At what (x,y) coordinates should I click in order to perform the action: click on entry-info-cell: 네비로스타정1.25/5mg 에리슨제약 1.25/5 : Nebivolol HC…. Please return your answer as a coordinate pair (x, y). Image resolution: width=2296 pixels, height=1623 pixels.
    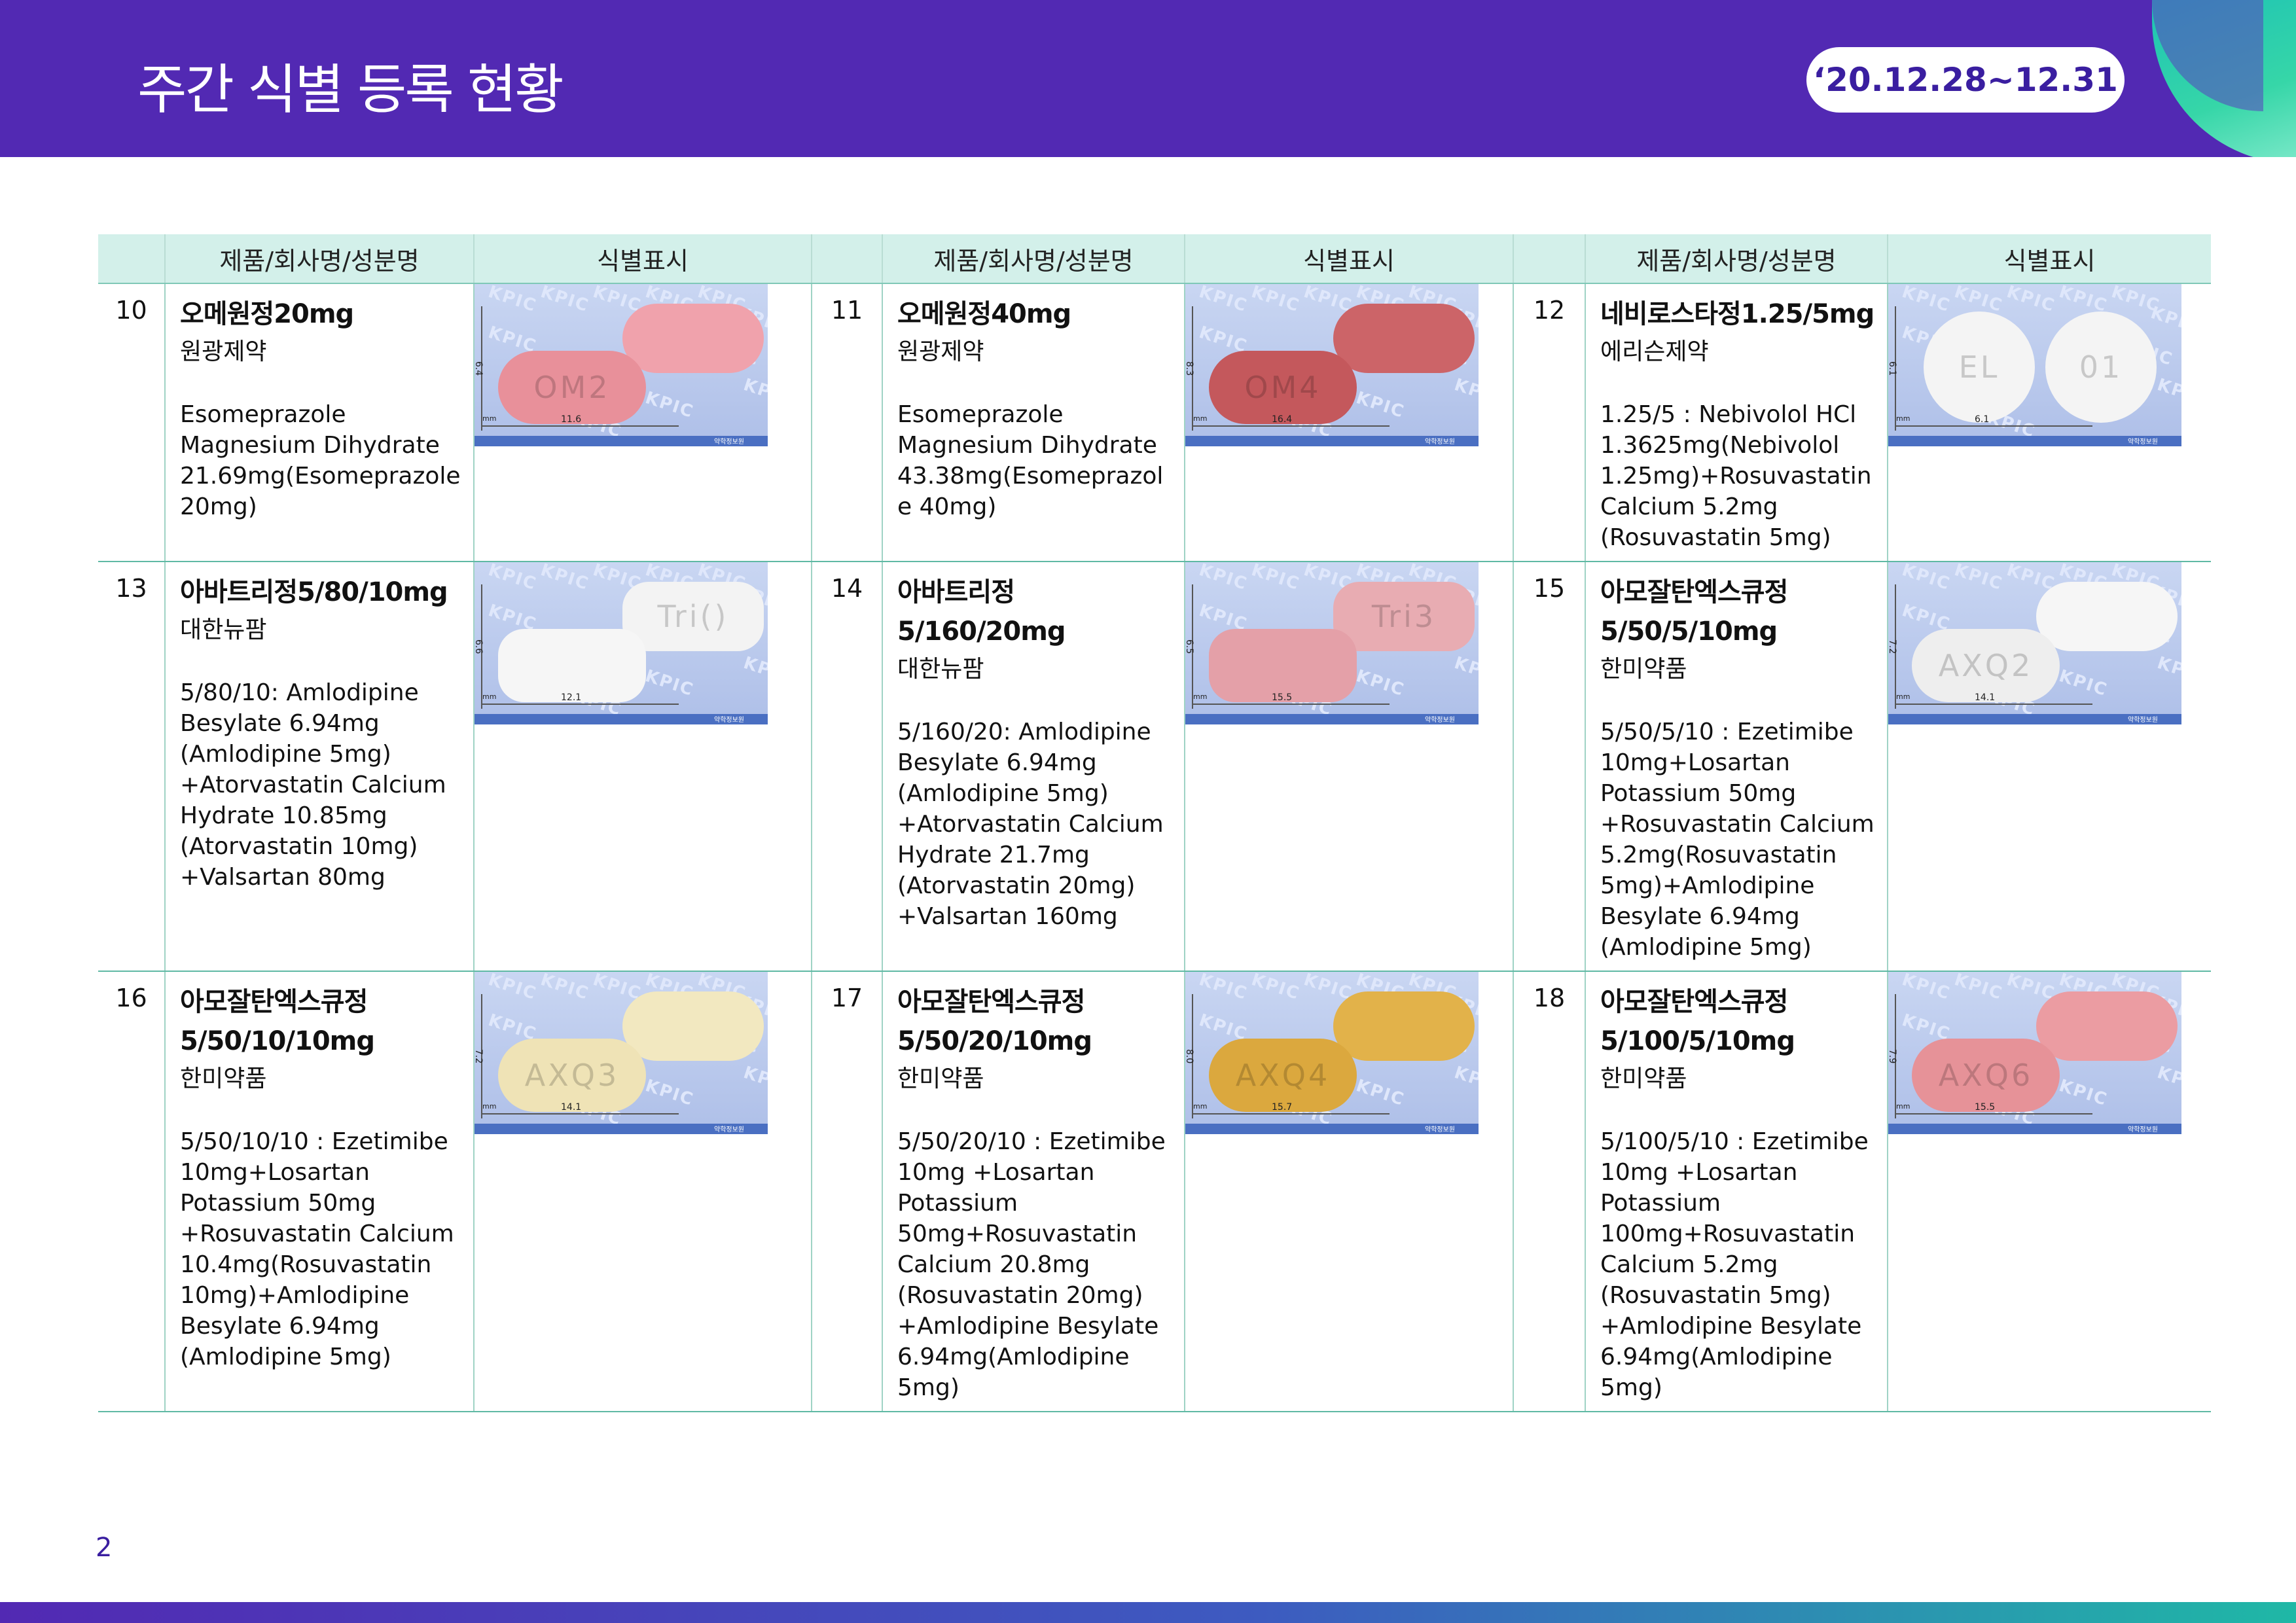
    Looking at the image, I should click on (1736, 423).